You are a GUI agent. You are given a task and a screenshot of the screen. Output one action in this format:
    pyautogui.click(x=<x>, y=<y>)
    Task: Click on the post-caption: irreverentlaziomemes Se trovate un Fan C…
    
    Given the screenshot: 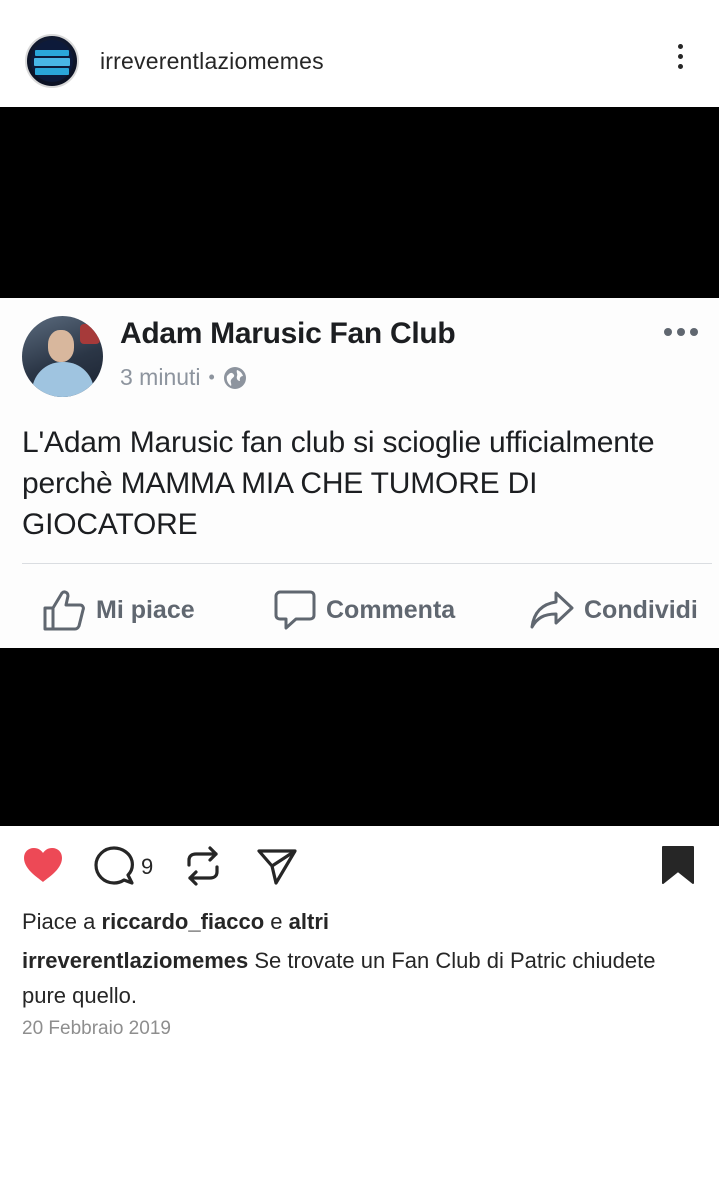 What is the action you would take?
    pyautogui.click(x=362, y=978)
    